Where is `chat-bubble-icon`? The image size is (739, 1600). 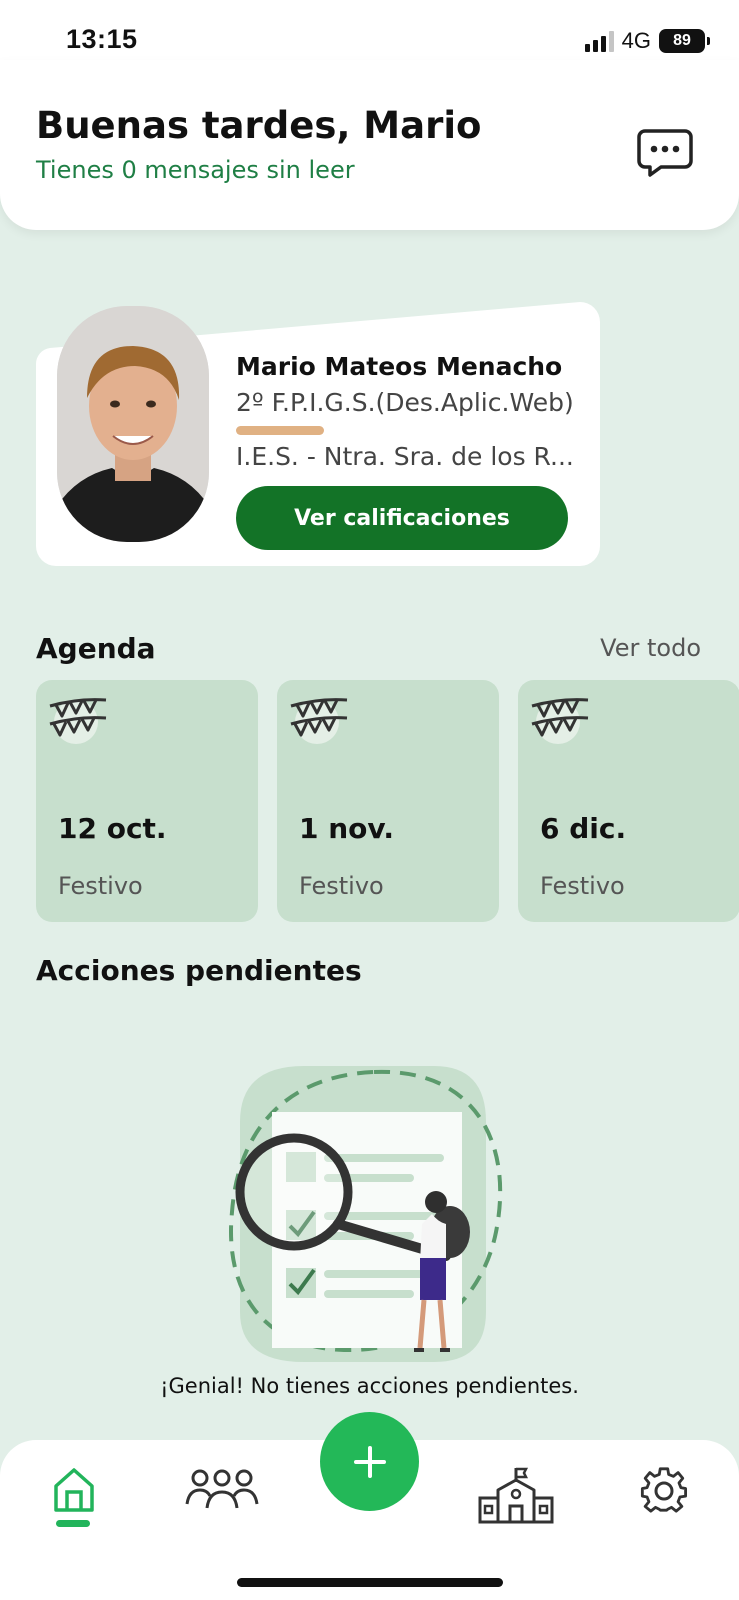 chat-bubble-icon is located at coordinates (665, 153).